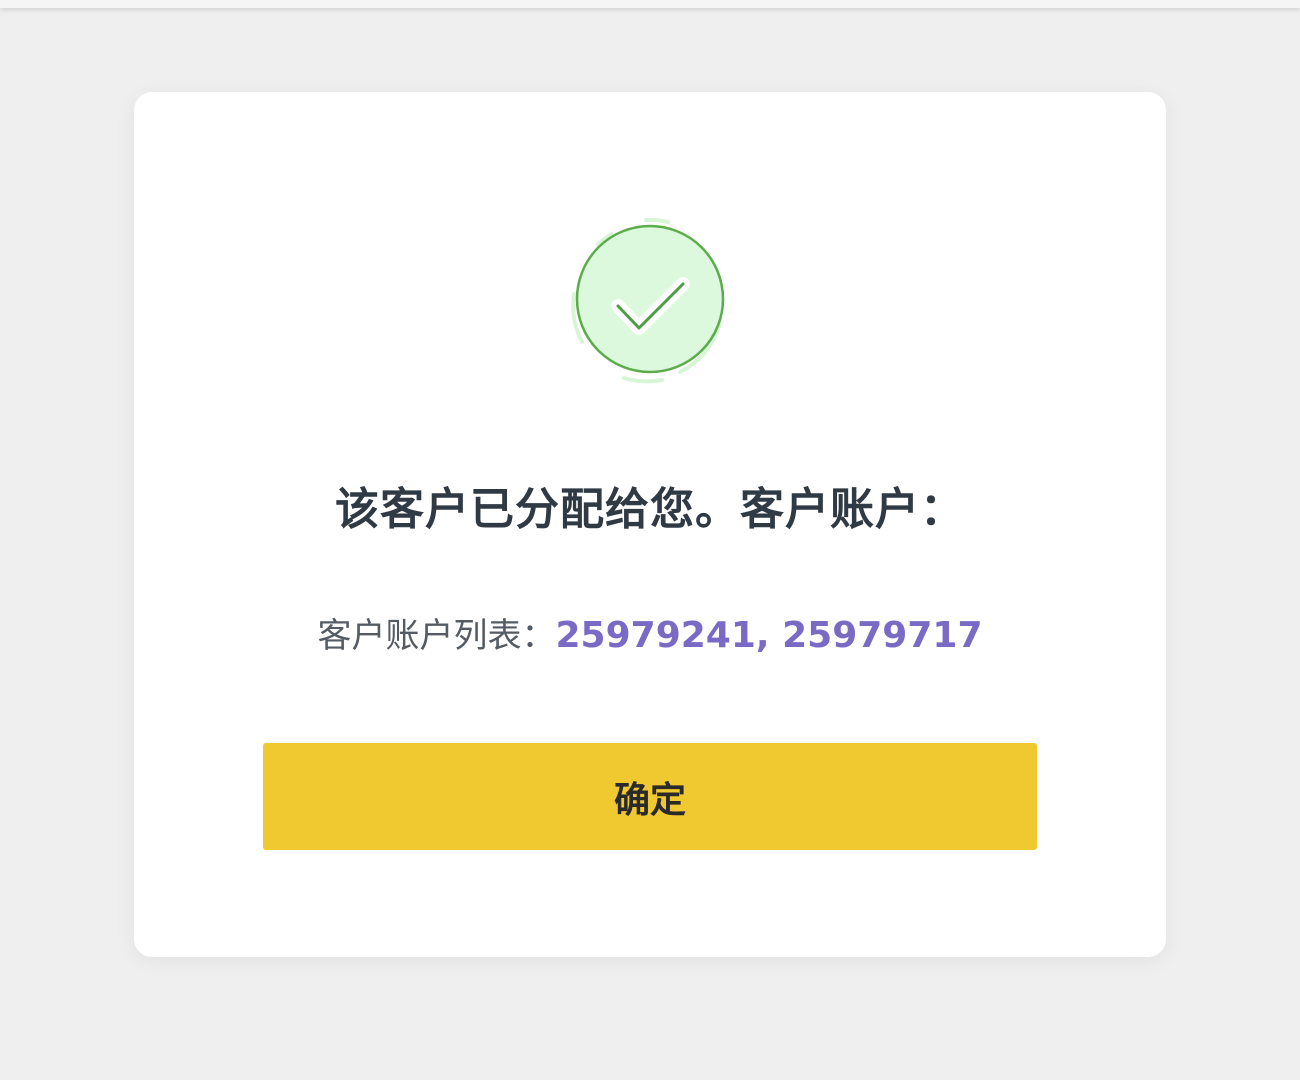 The image size is (1300, 1080). I want to click on confirm-button: 确定, so click(650, 796).